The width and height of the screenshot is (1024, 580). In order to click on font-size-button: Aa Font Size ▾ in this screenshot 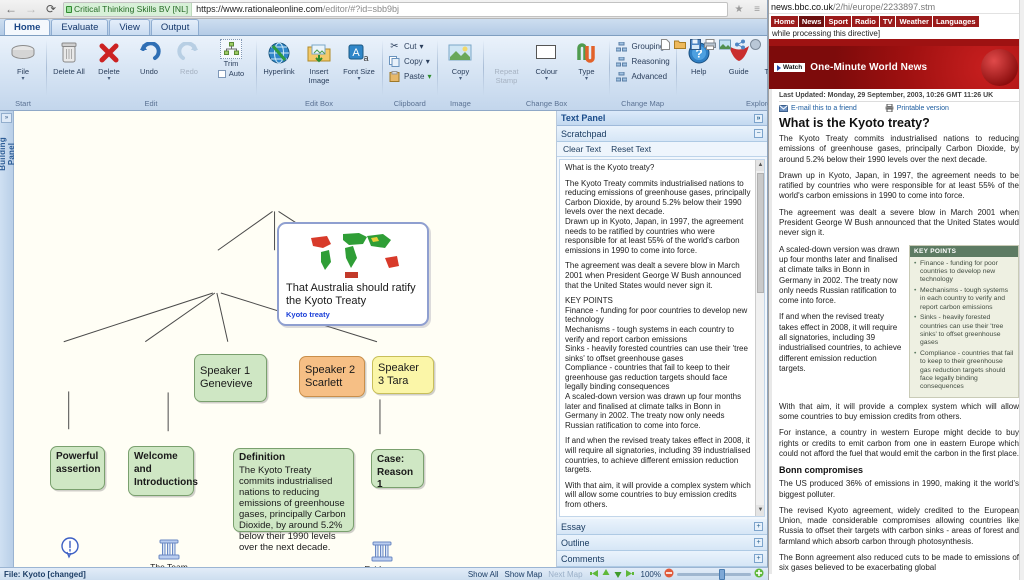, I will do `click(359, 60)`.